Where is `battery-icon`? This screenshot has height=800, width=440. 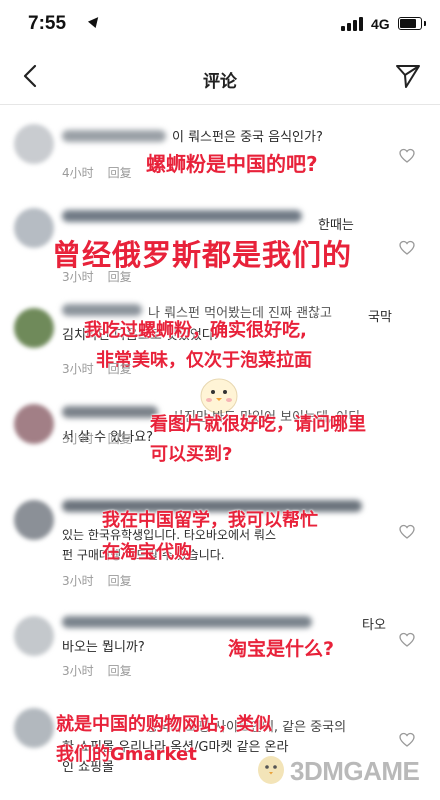
battery-icon is located at coordinates (412, 23).